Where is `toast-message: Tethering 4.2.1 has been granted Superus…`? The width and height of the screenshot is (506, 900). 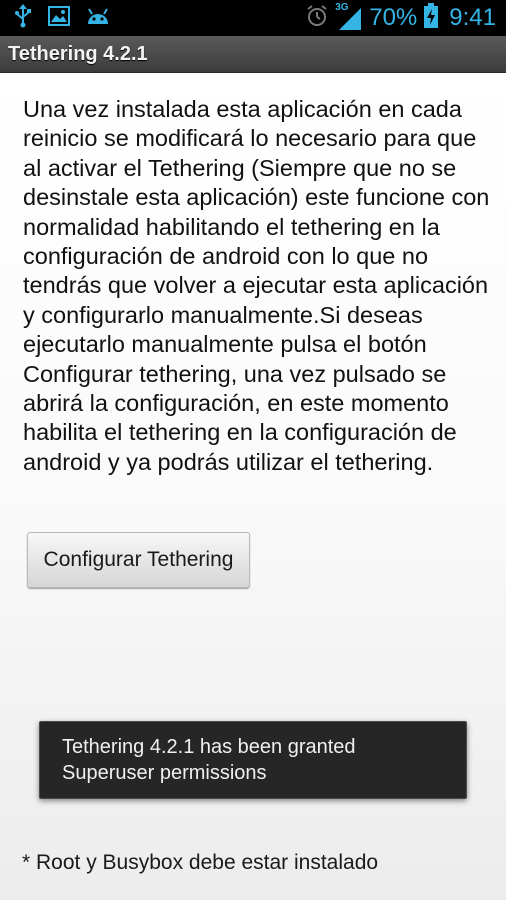 toast-message: Tethering 4.2.1 has been granted Superus… is located at coordinates (209, 760).